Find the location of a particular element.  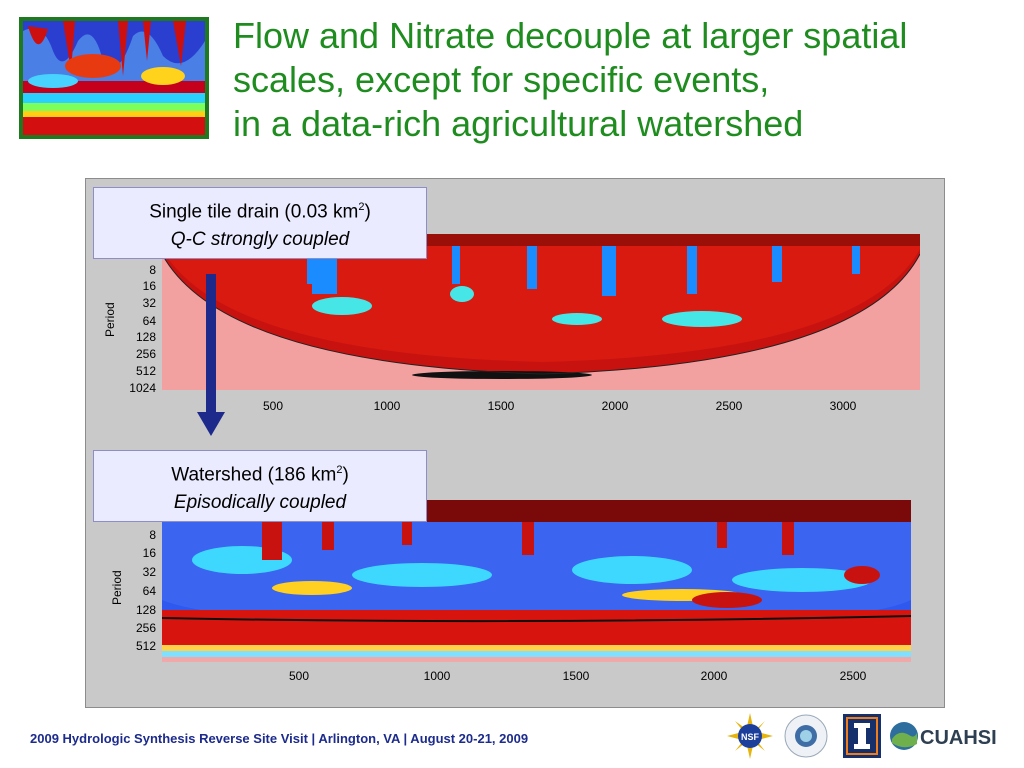

bottom-xtick: 2500 is located at coordinates (853, 676).